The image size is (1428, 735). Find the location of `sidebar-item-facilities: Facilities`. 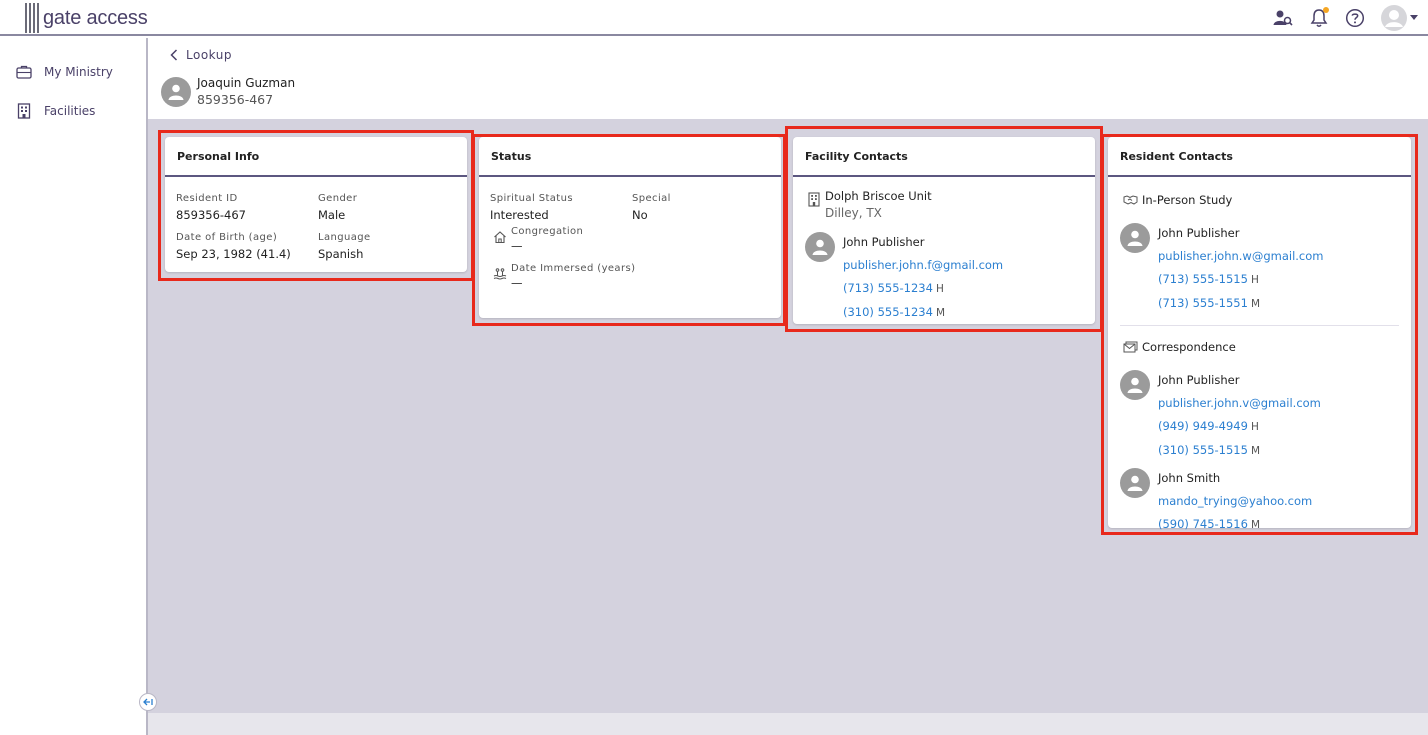

sidebar-item-facilities: Facilities is located at coordinates (55, 111).